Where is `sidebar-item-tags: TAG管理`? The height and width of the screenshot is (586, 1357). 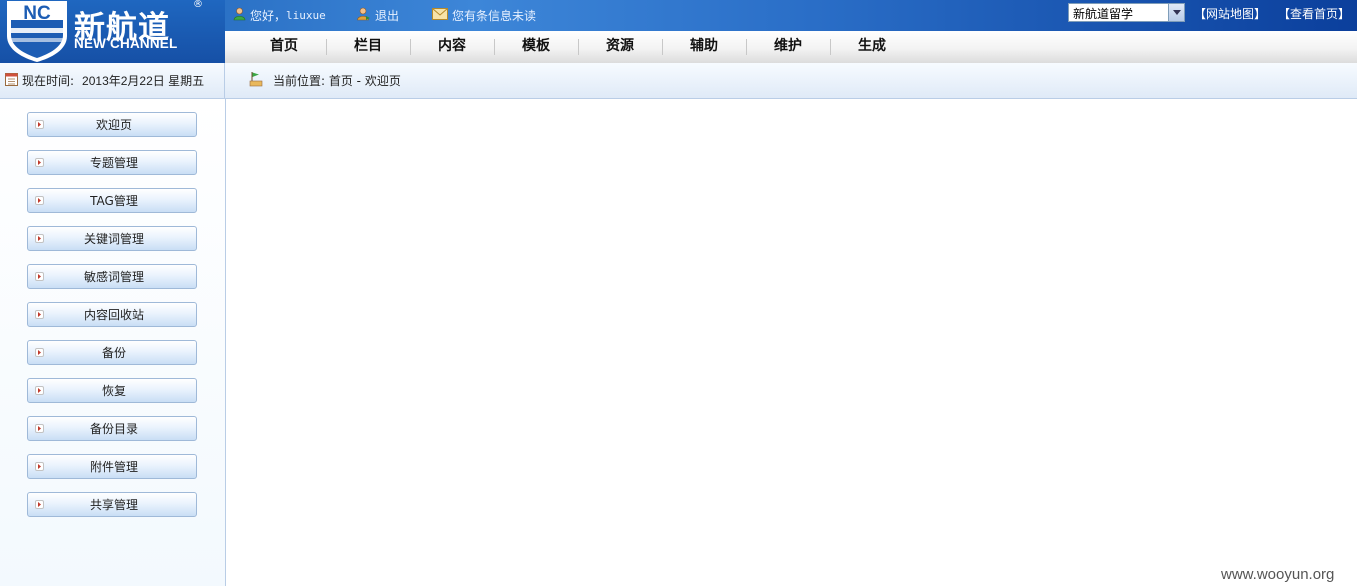 sidebar-item-tags: TAG管理 is located at coordinates (112, 200).